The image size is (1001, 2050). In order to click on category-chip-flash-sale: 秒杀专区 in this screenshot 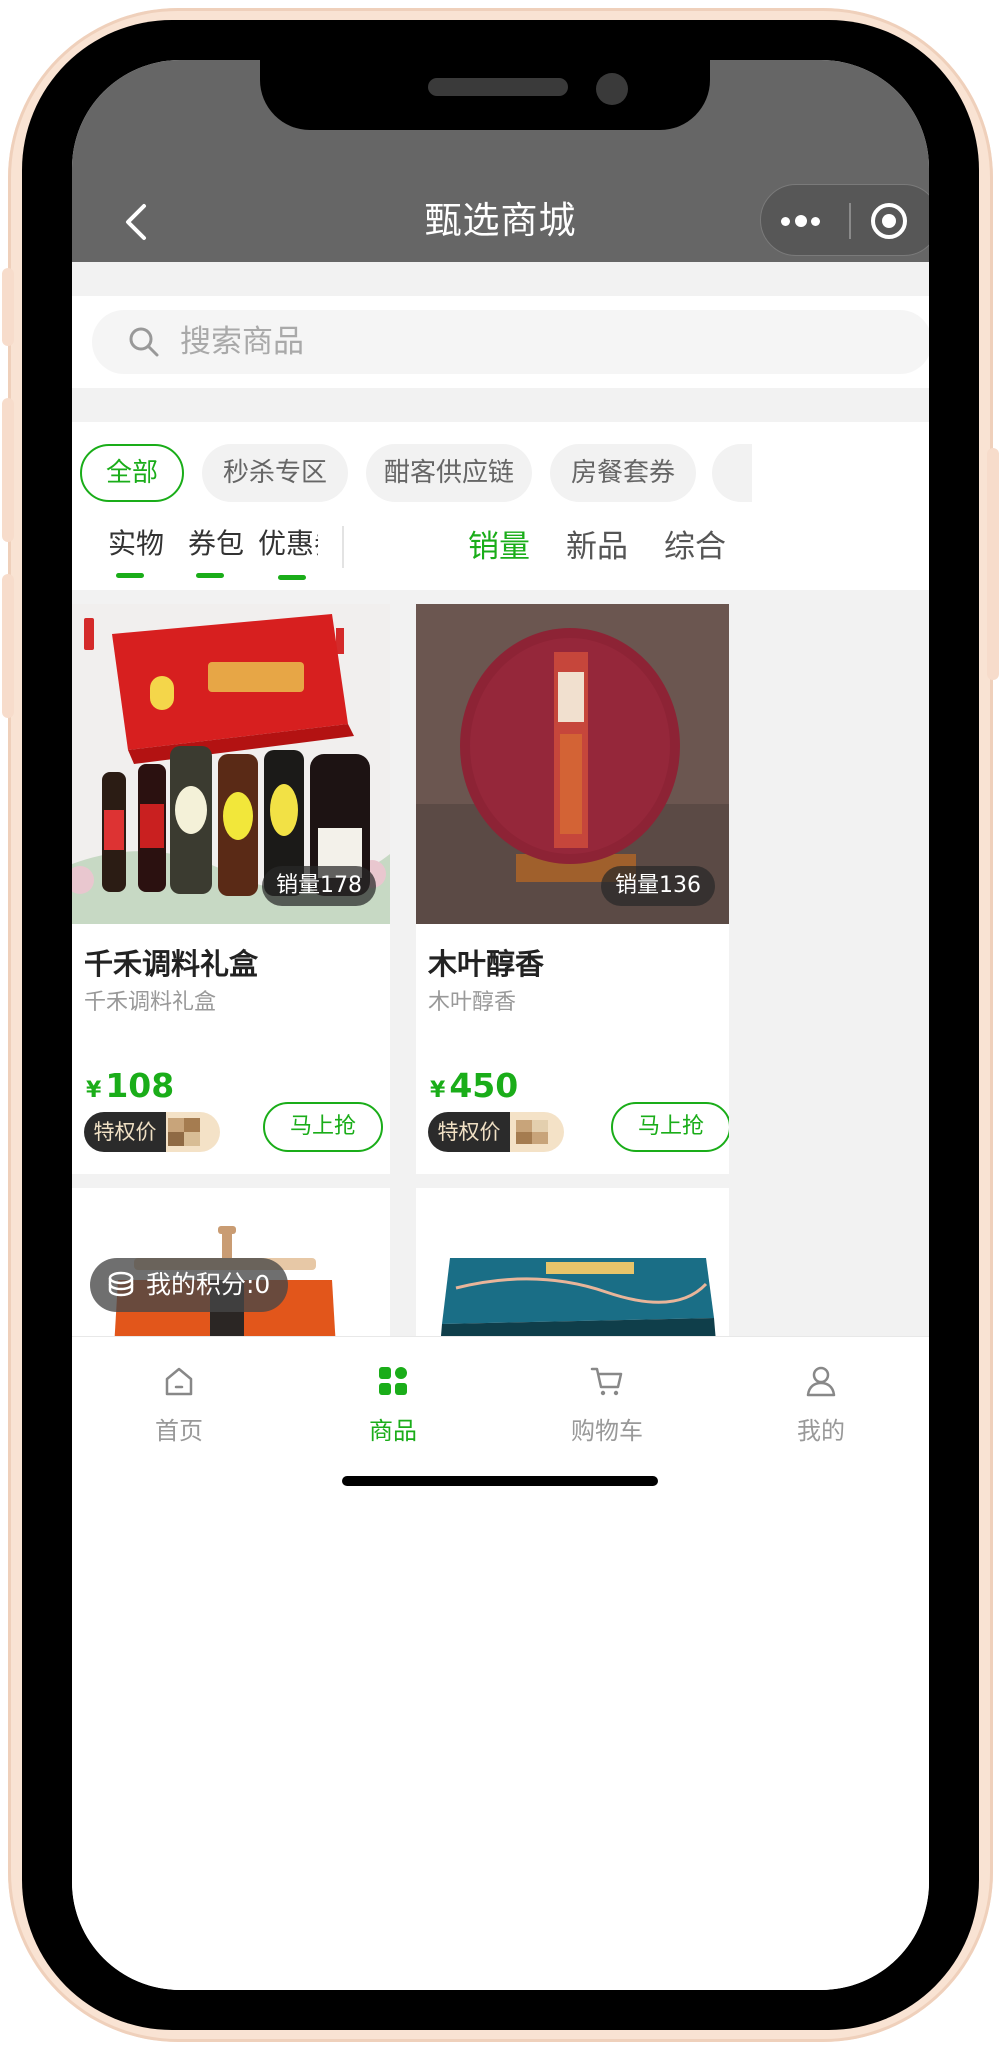, I will do `click(275, 473)`.